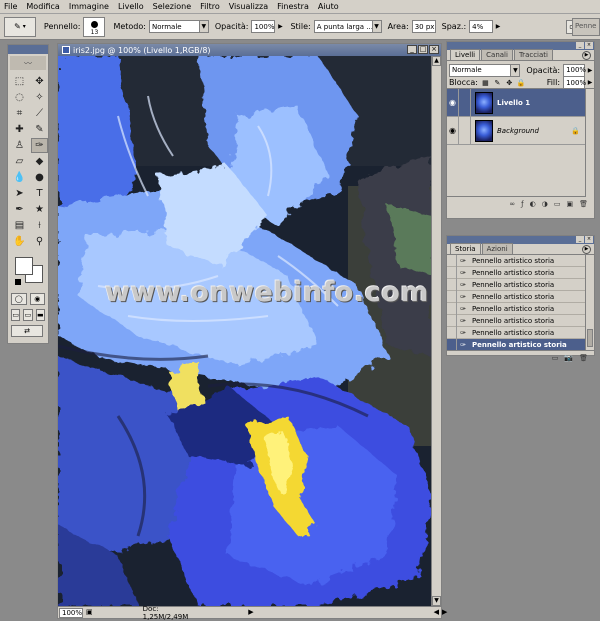 The width and height of the screenshot is (600, 621). What do you see at coordinates (498, 26) in the screenshot?
I see `spacing-slider-toggle: ▶` at bounding box center [498, 26].